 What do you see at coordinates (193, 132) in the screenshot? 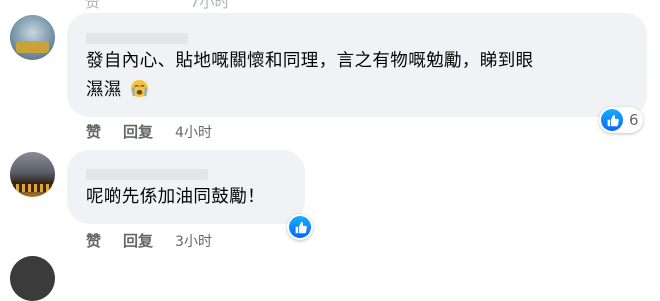
I see `comment-timestamp: 4小时` at bounding box center [193, 132].